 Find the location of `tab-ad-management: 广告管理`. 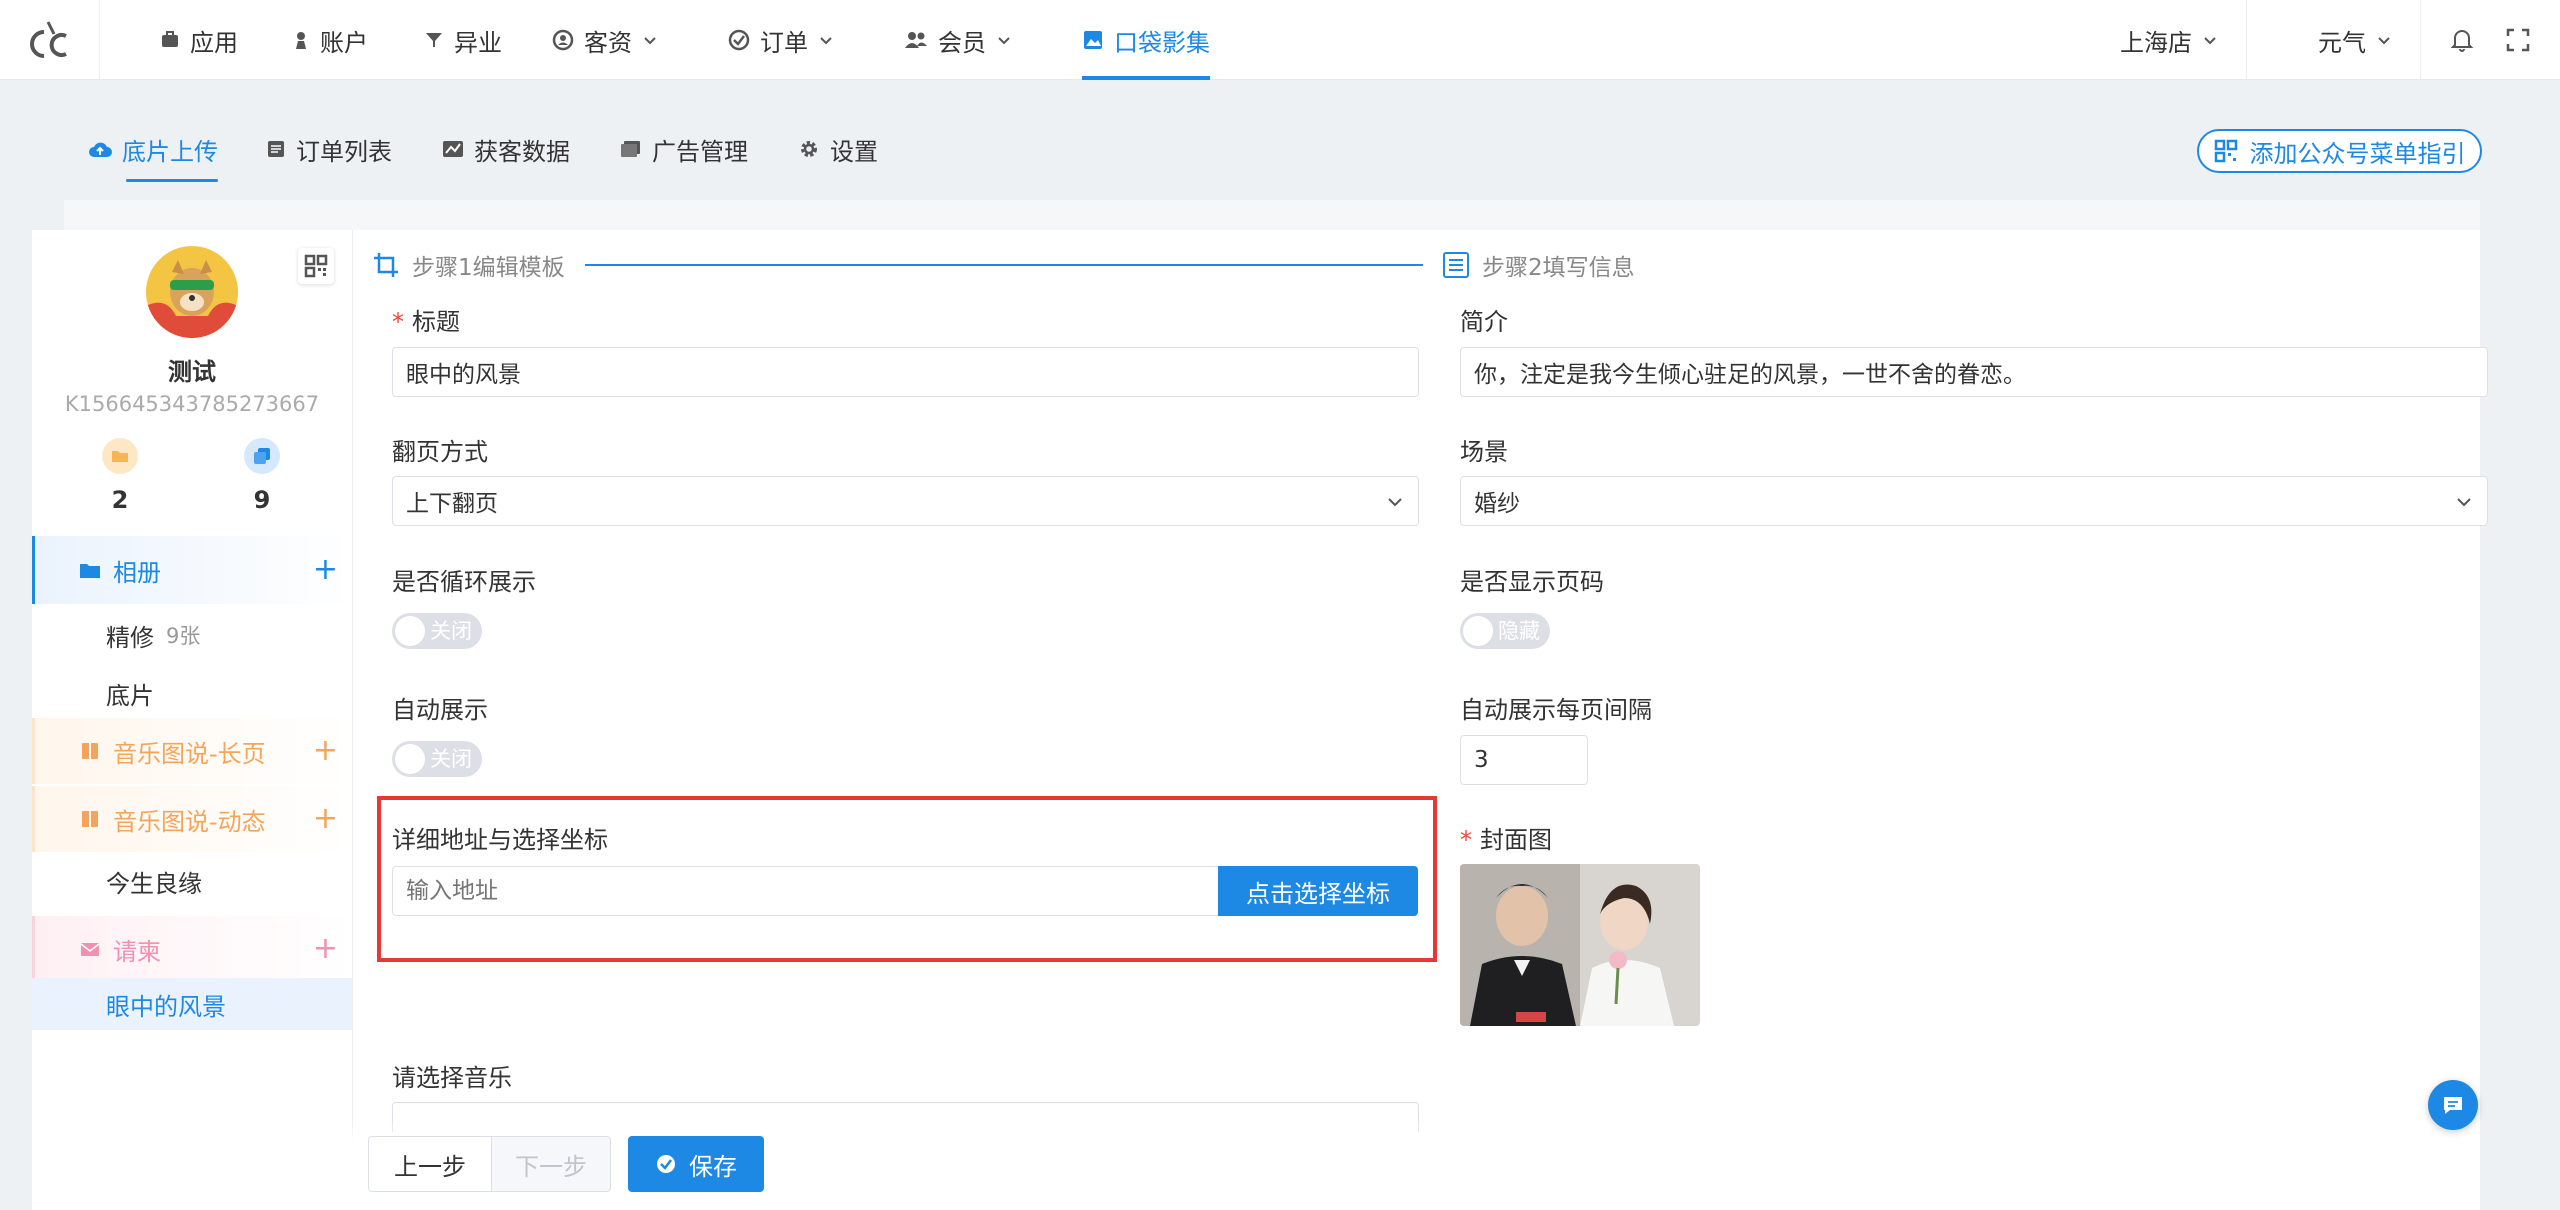

tab-ad-management: 广告管理 is located at coordinates (684, 149).